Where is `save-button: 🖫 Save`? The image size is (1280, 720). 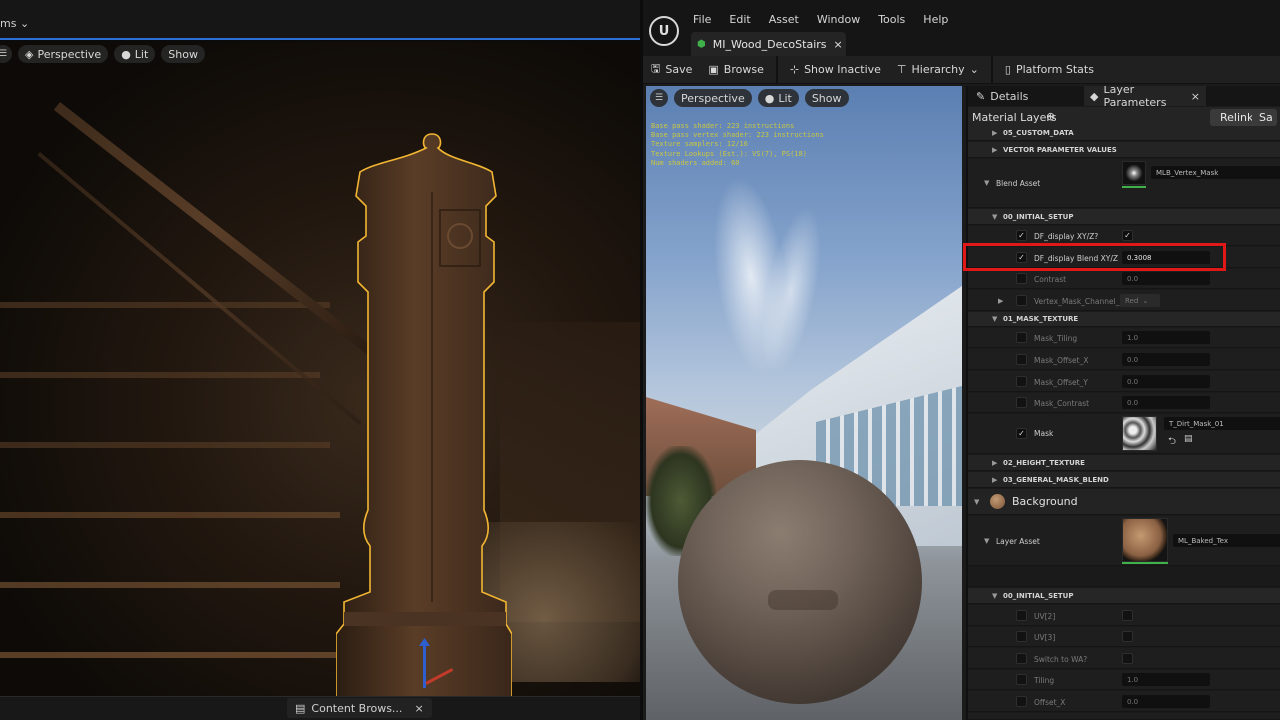 save-button: 🖫 Save is located at coordinates (671, 70).